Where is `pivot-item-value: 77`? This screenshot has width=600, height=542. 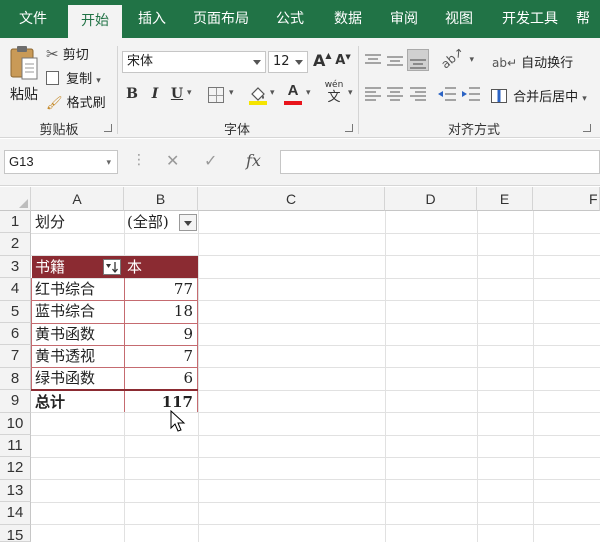
pivot-item-value: 77 is located at coordinates (161, 289).